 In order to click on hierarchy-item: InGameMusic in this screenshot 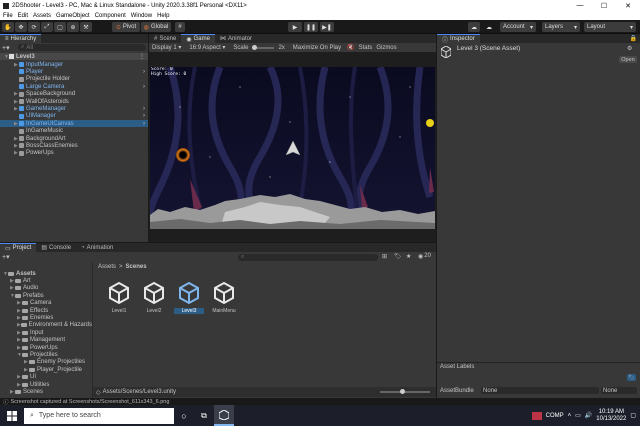, I will do `click(74, 131)`.